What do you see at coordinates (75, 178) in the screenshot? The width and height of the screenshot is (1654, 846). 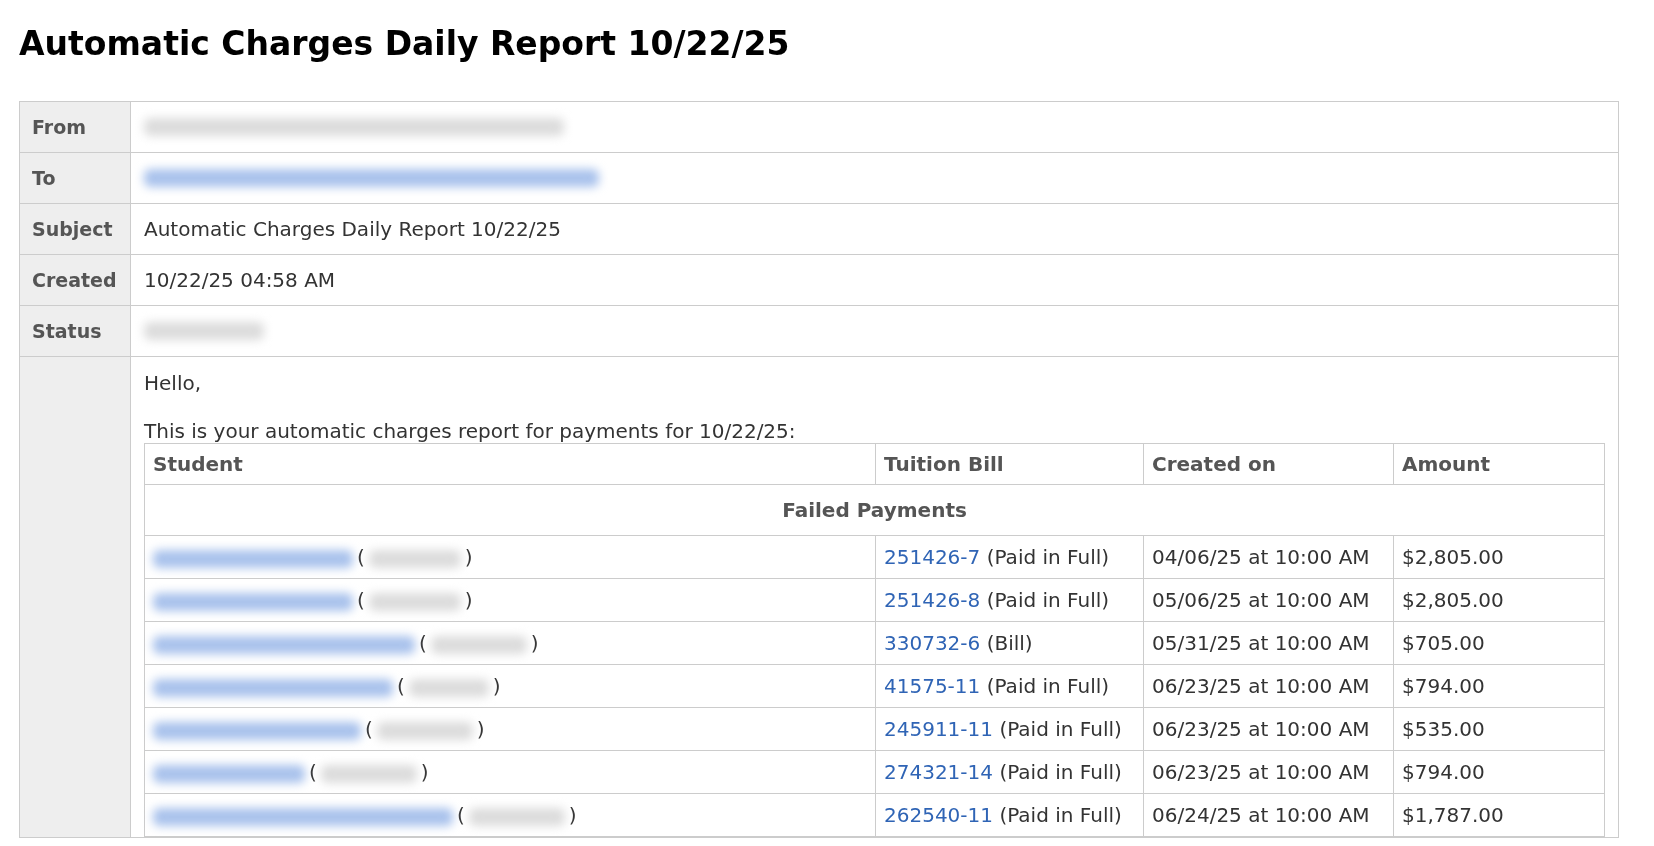 I see `field-label: To` at bounding box center [75, 178].